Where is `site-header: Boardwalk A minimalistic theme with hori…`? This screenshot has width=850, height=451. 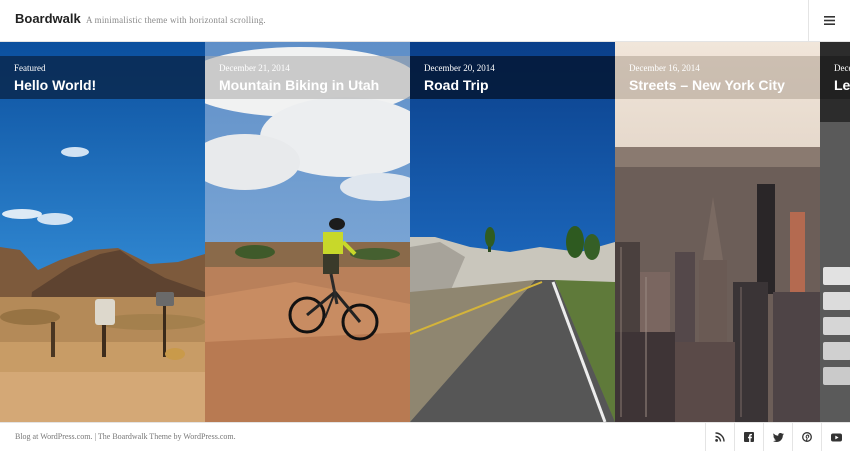
site-header: Boardwalk A minimalistic theme with hori… is located at coordinates (425, 21).